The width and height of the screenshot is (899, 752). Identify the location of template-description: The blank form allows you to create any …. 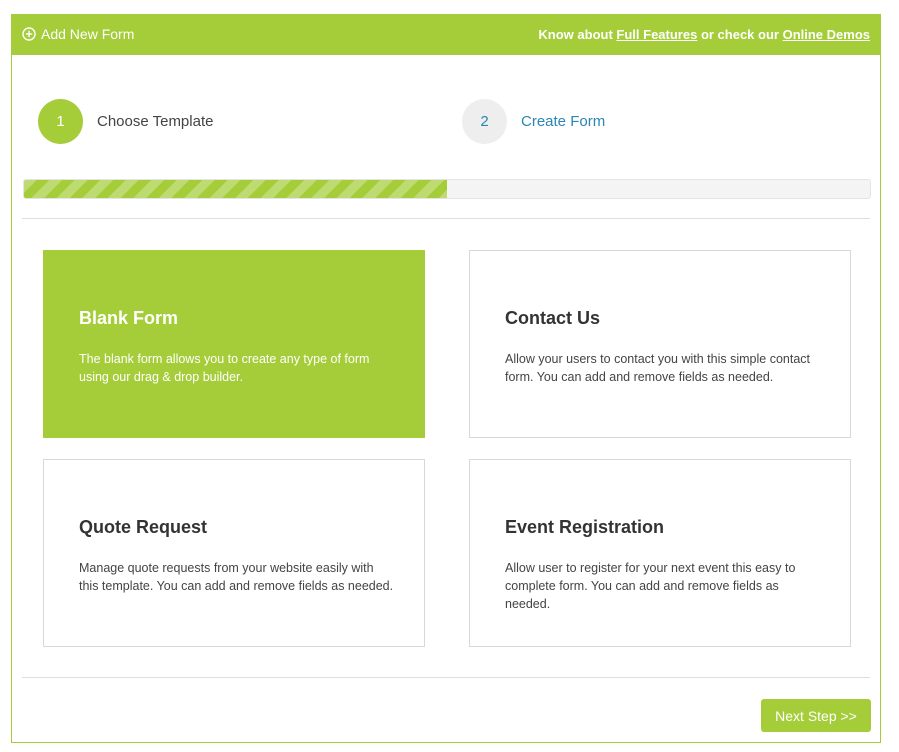
(224, 368).